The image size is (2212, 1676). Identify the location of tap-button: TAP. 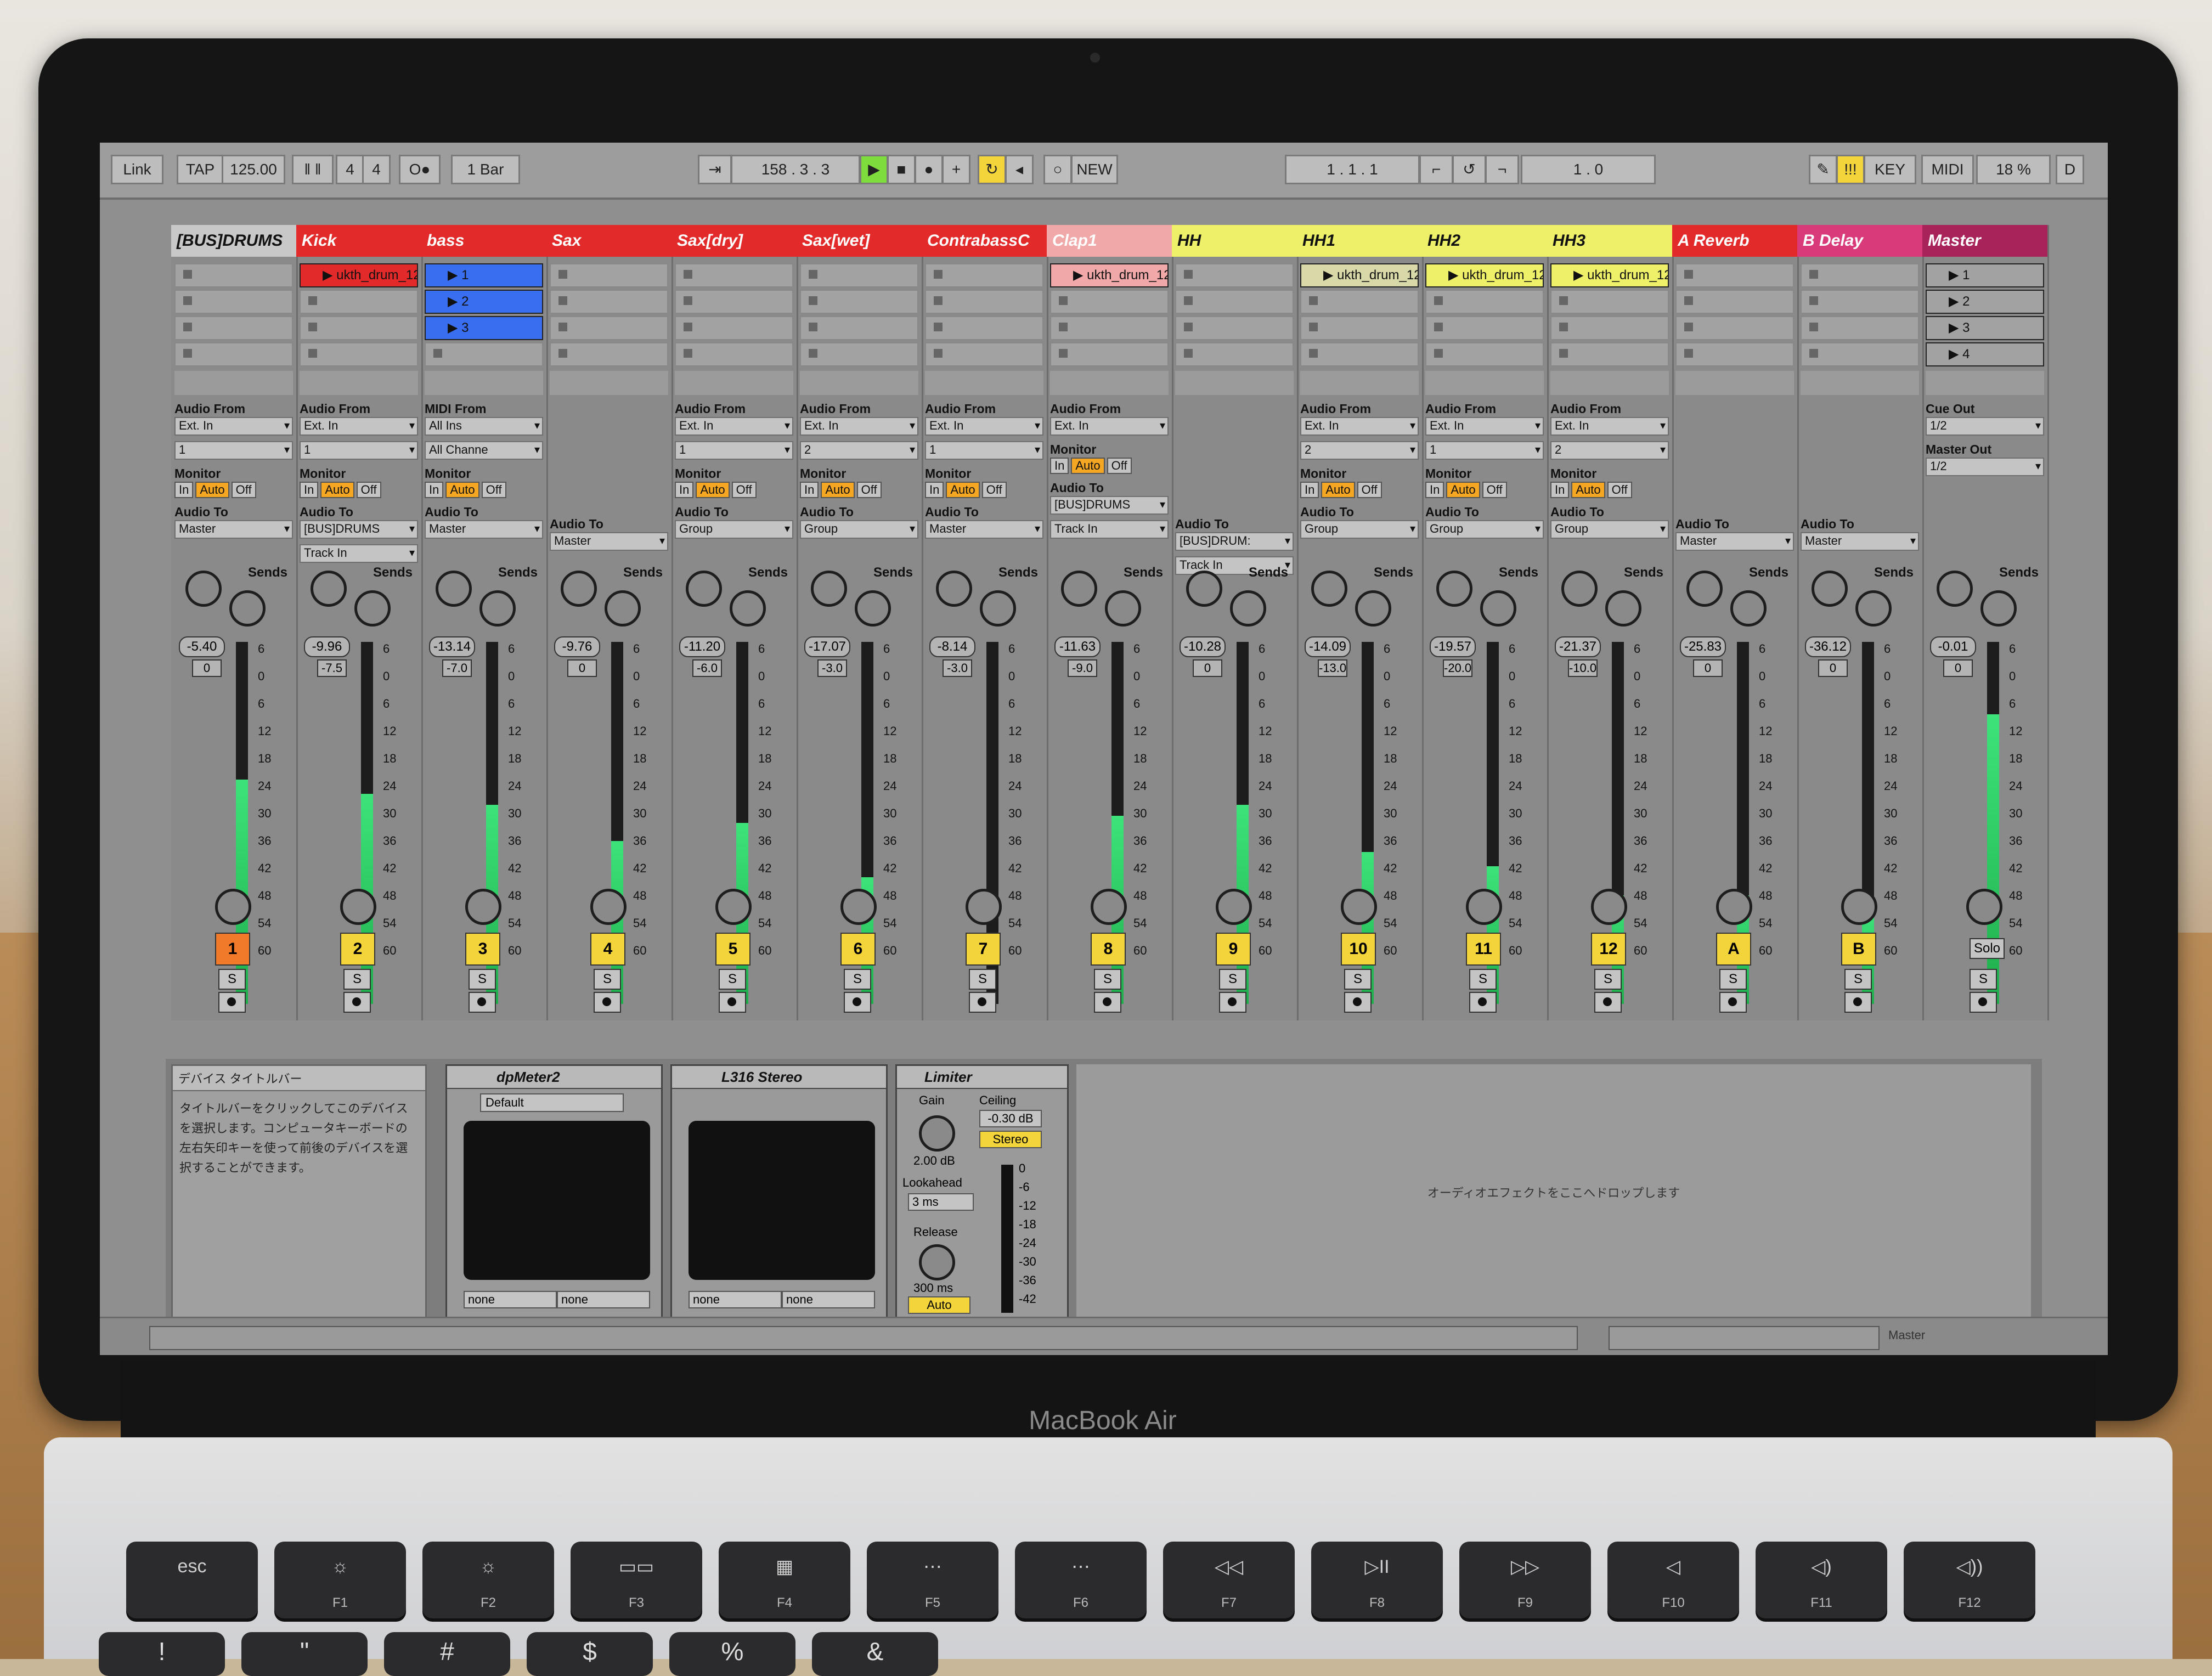
(201, 169).